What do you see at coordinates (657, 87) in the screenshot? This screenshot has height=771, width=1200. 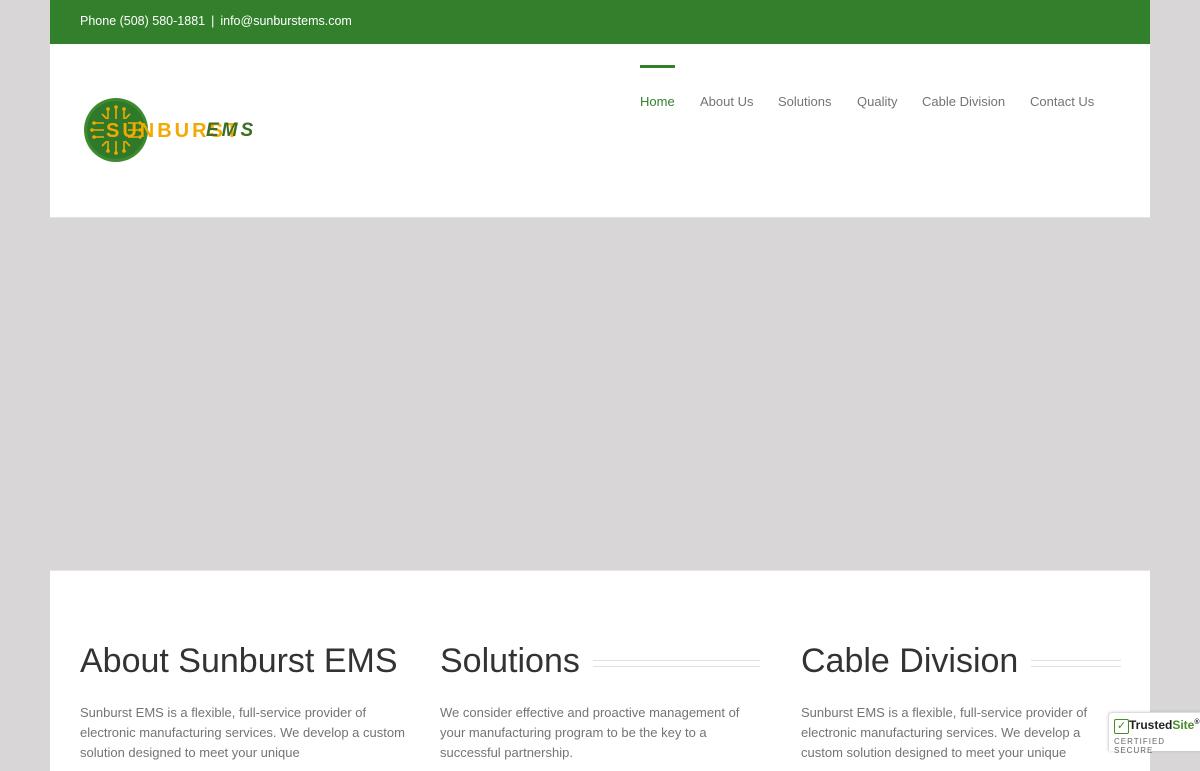 I see `nav-item-home: Home` at bounding box center [657, 87].